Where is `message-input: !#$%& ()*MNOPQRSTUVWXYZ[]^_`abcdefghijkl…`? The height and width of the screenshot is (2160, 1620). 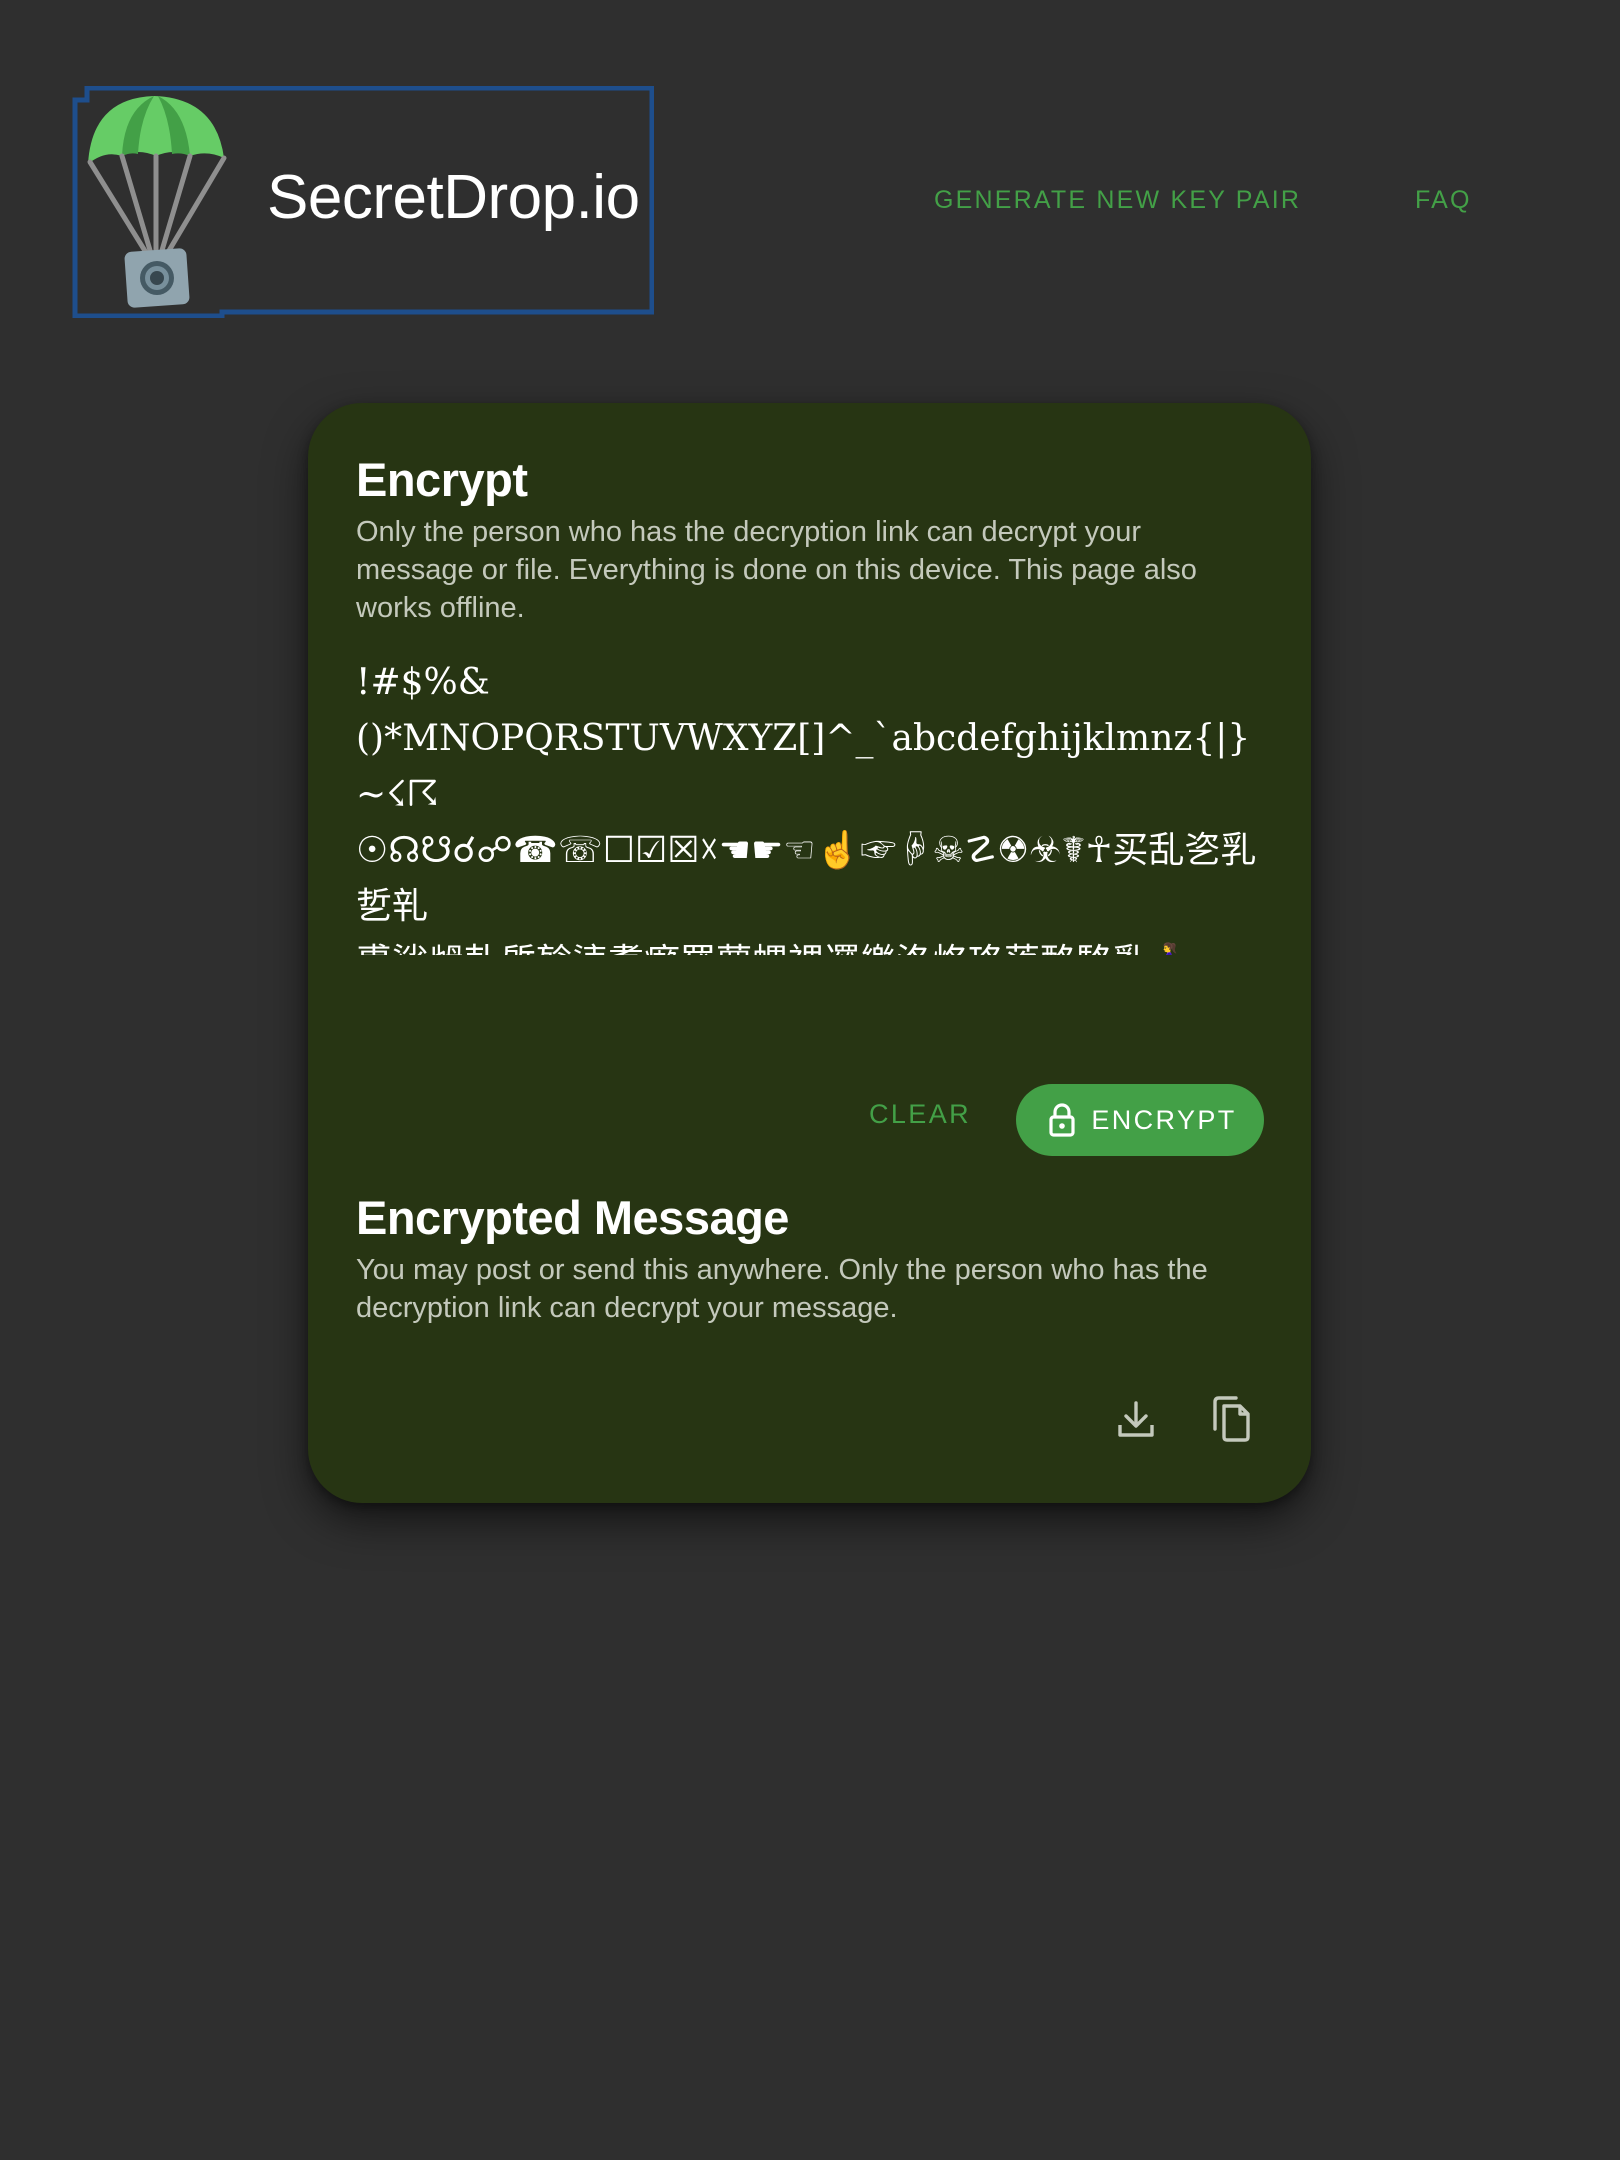
message-input: !#$%& ()*MNOPQRSTUVWXYZ[]^_`abcdefghijkl… is located at coordinates (811, 805).